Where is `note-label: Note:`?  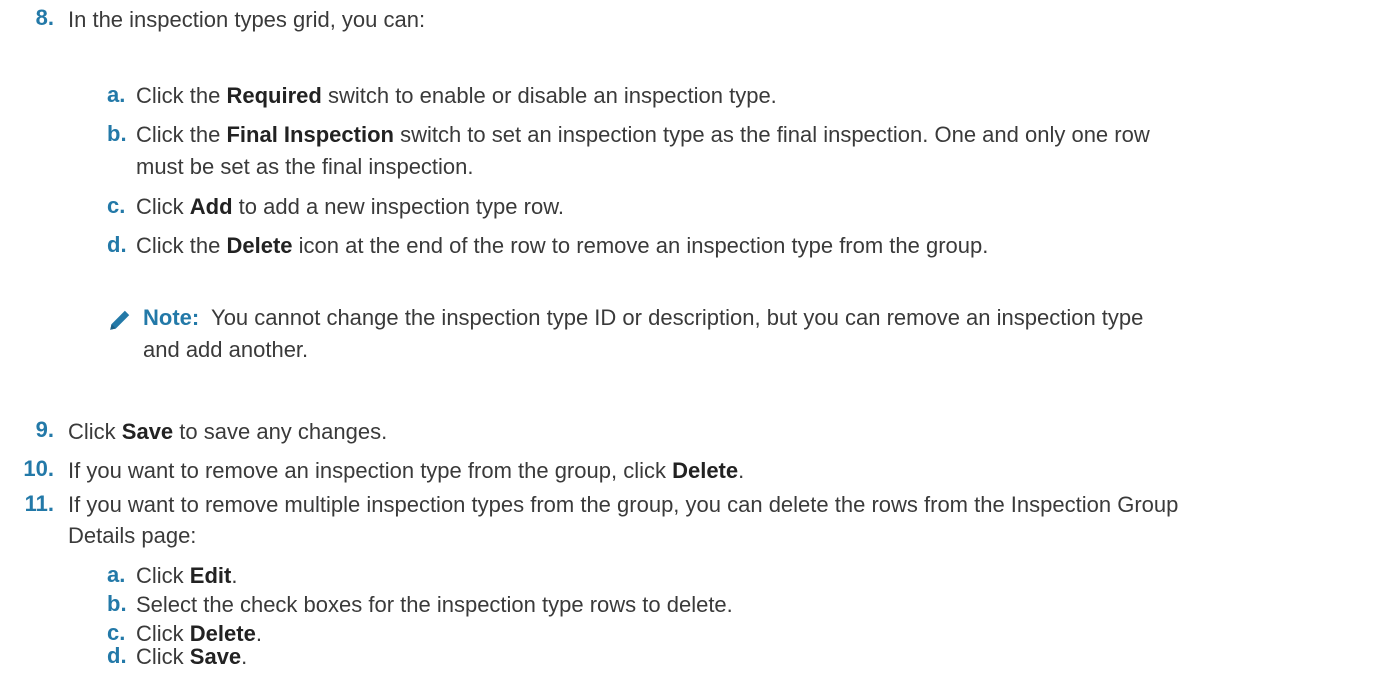
note-label: Note: is located at coordinates (171, 317).